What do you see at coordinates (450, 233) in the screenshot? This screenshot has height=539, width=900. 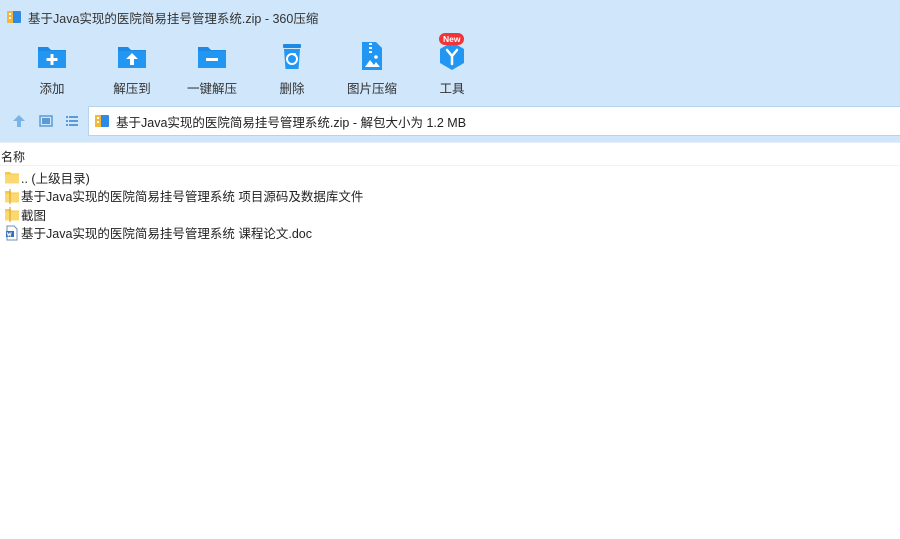 I see `list-item: 基于Java实现的医院简易挂号管理系统 课程论文.doc` at bounding box center [450, 233].